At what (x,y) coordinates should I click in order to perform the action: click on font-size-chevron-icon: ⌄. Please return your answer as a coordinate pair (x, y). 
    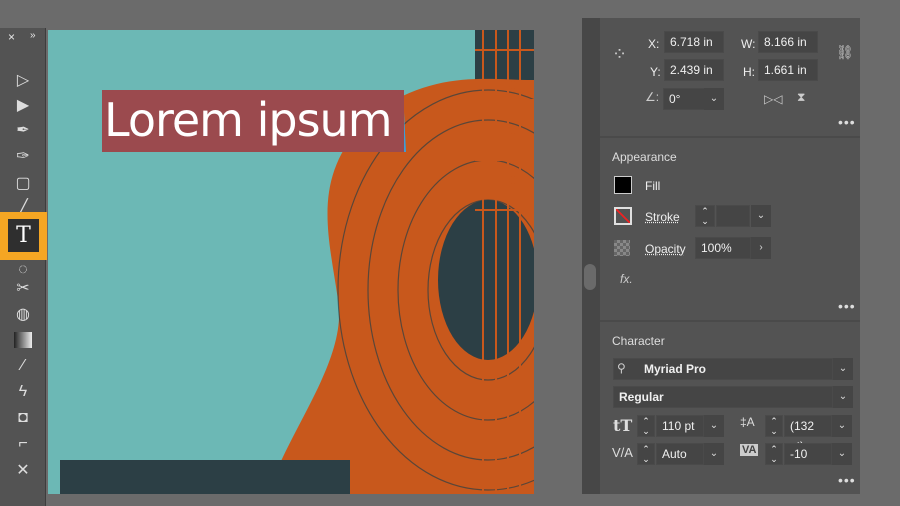
    Looking at the image, I should click on (714, 426).